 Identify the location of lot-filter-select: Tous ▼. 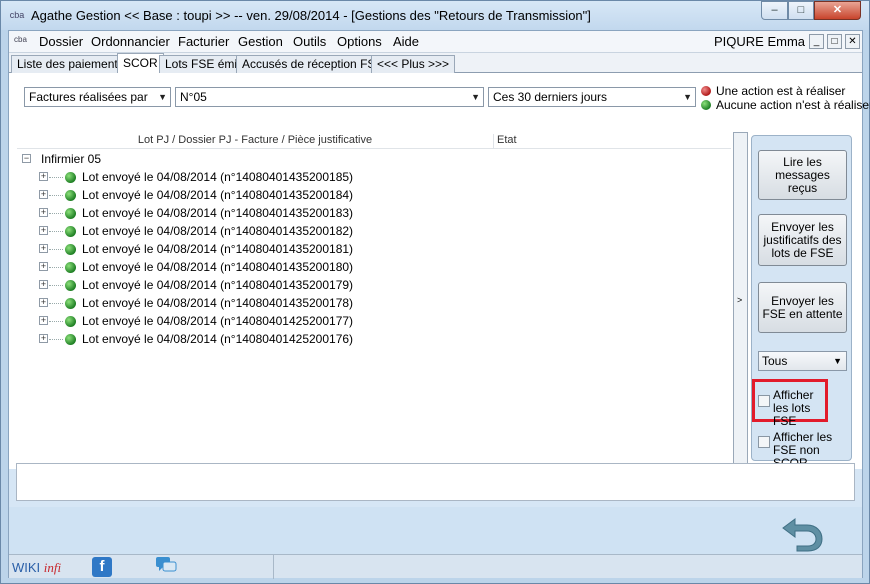
(802, 361).